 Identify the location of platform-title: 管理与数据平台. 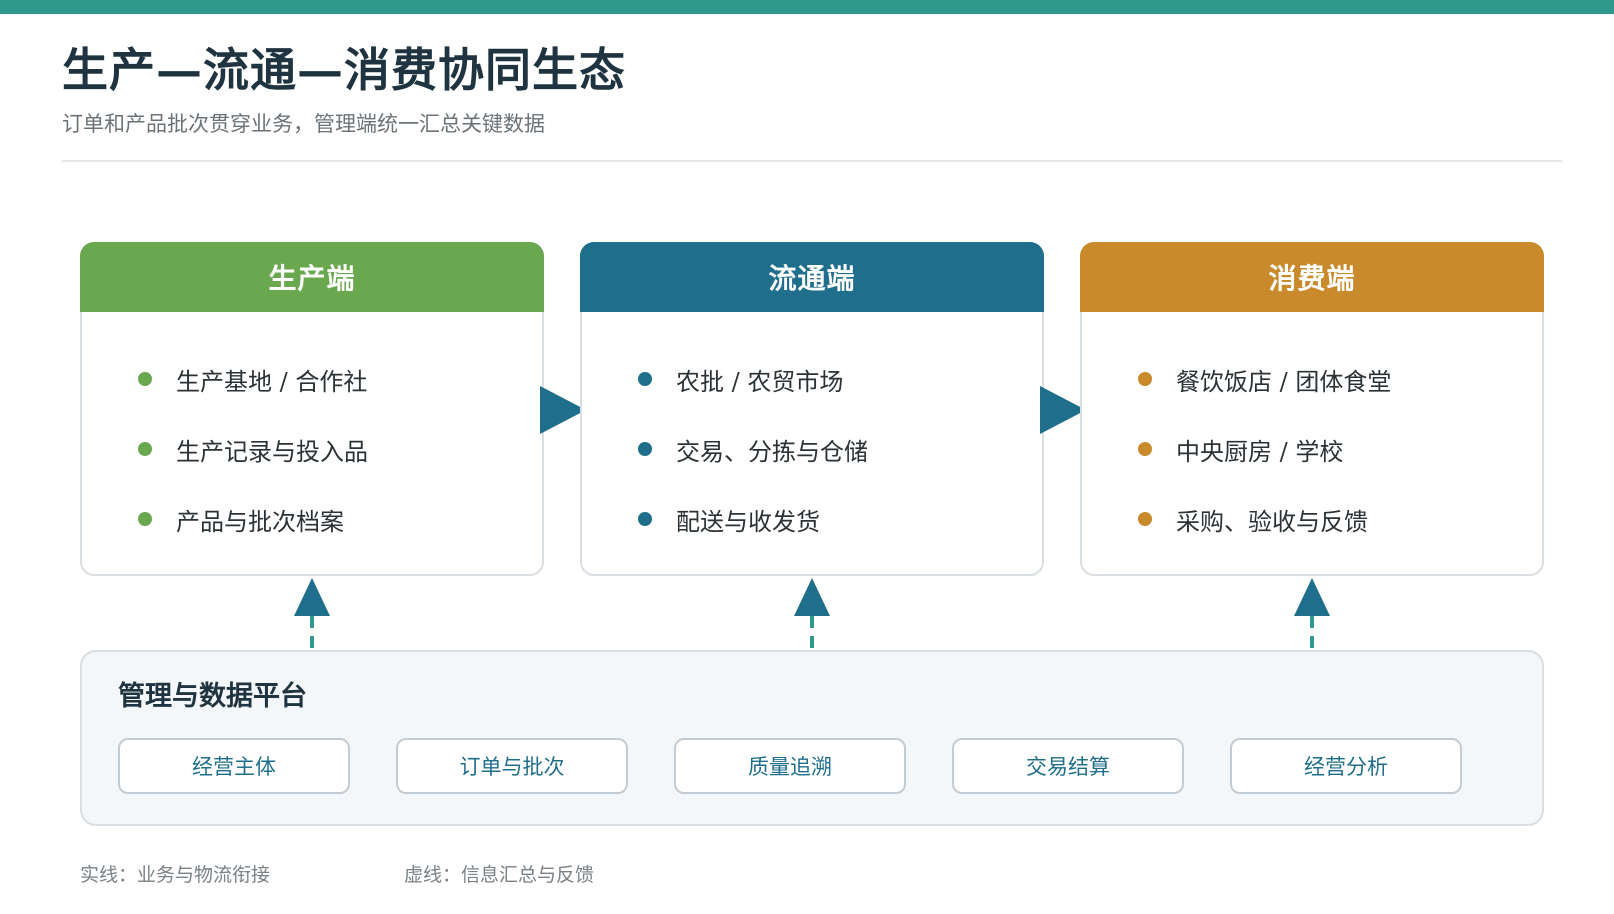
(212, 696).